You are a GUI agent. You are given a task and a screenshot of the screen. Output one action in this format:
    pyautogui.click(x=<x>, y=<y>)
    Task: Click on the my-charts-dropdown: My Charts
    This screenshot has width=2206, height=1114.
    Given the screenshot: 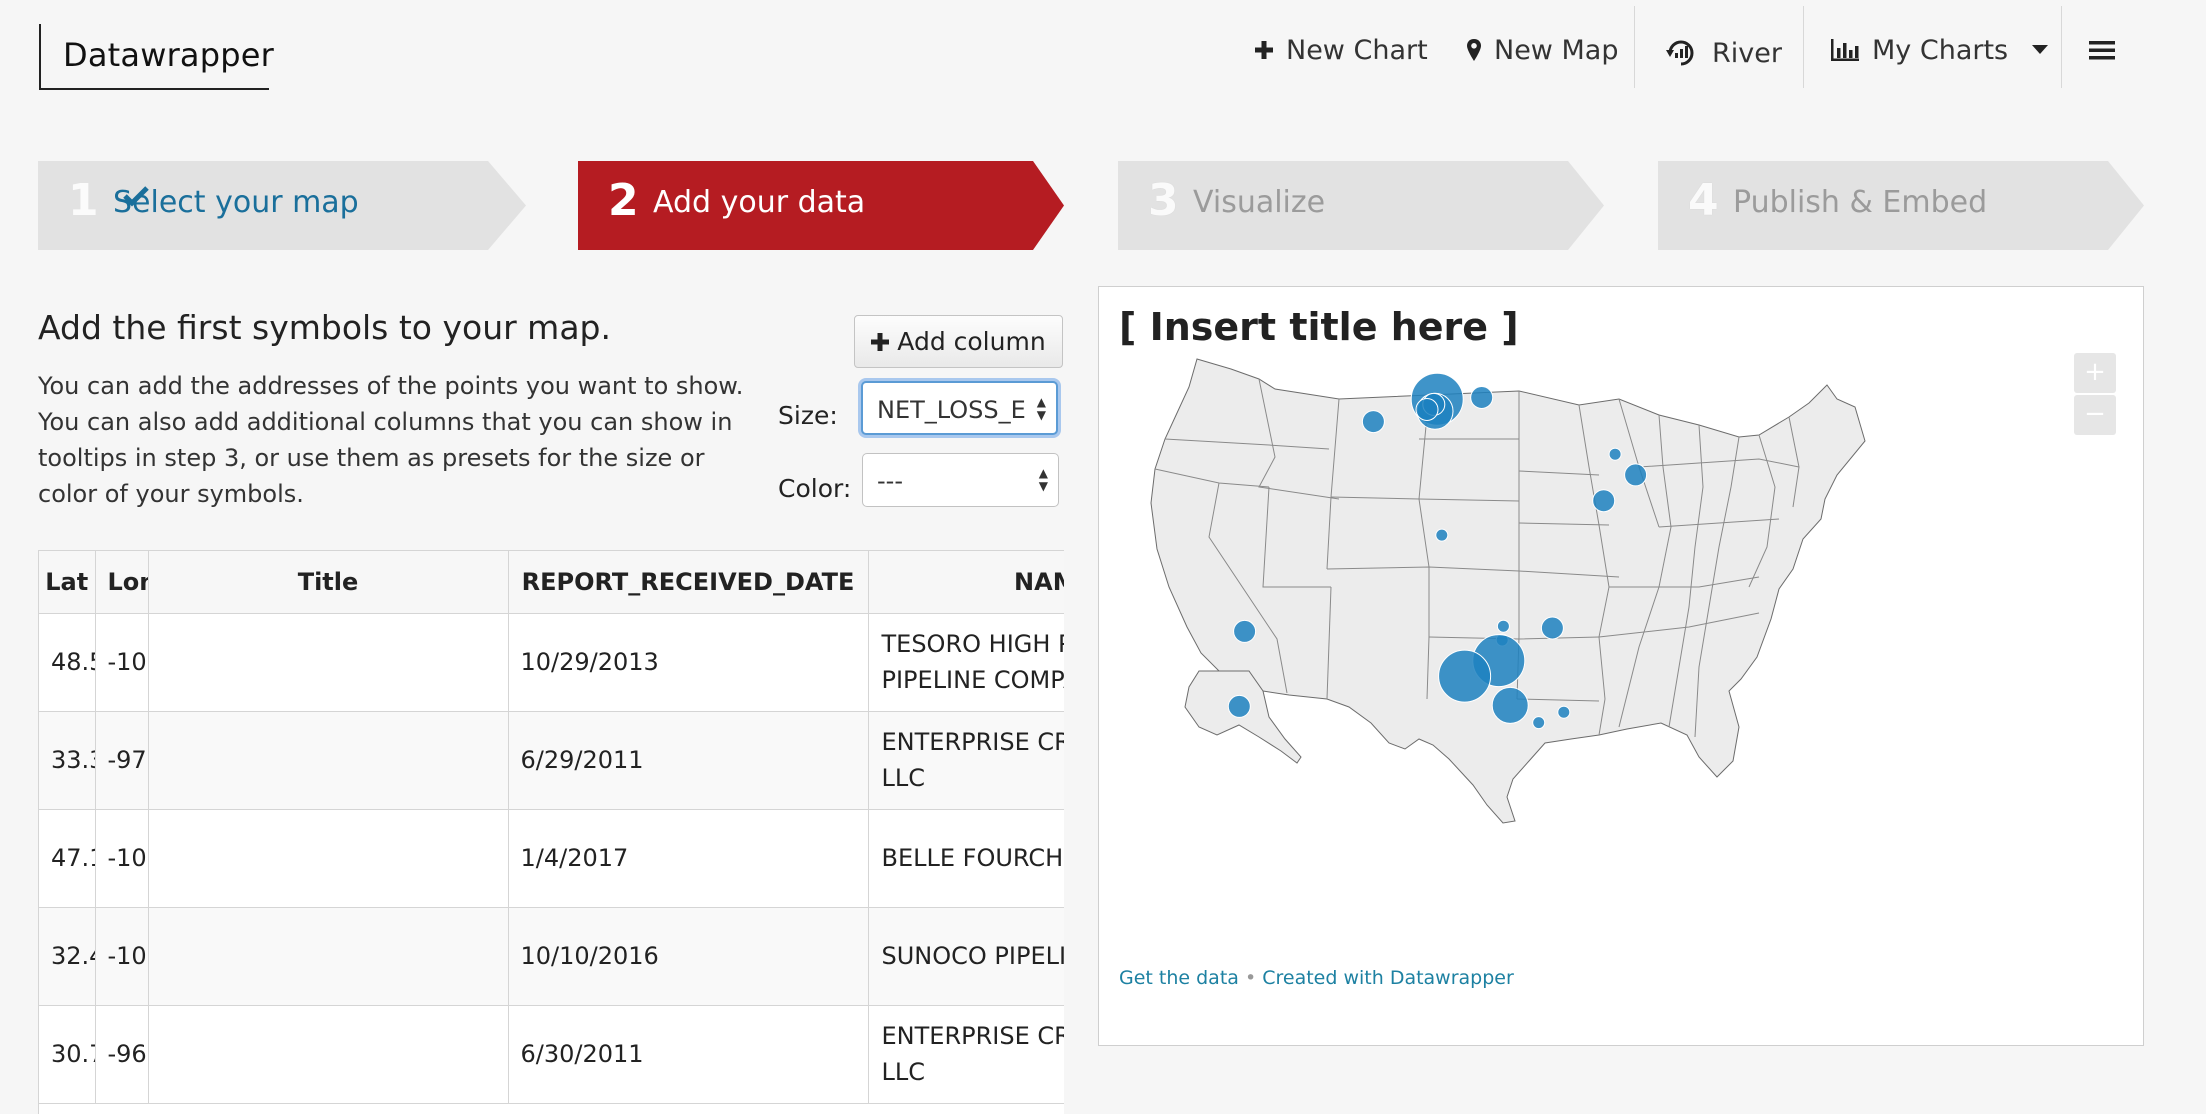 What is the action you would take?
    pyautogui.click(x=1945, y=50)
    